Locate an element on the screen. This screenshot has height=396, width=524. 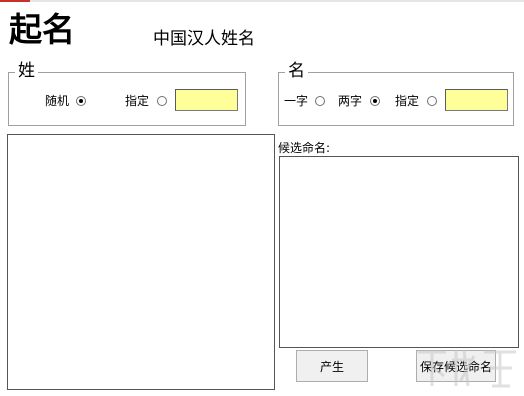
candidates-label: 候选命名: is located at coordinates (304, 148).